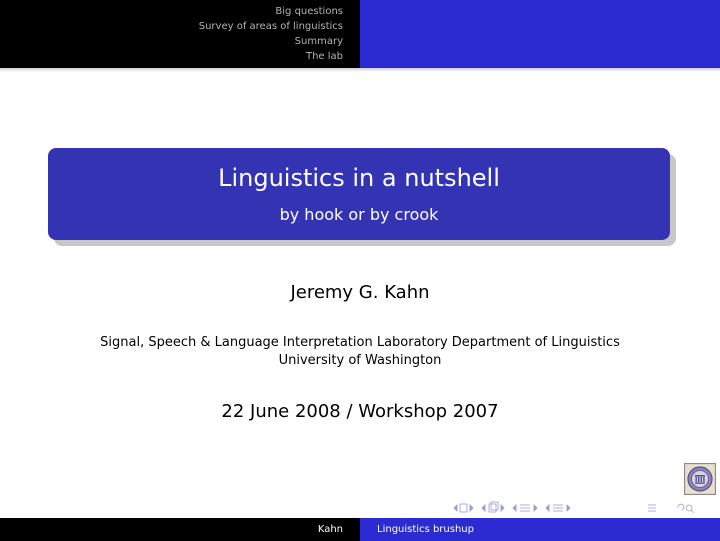  Describe the element at coordinates (525, 508) in the screenshot. I see `subsection-icon` at that location.